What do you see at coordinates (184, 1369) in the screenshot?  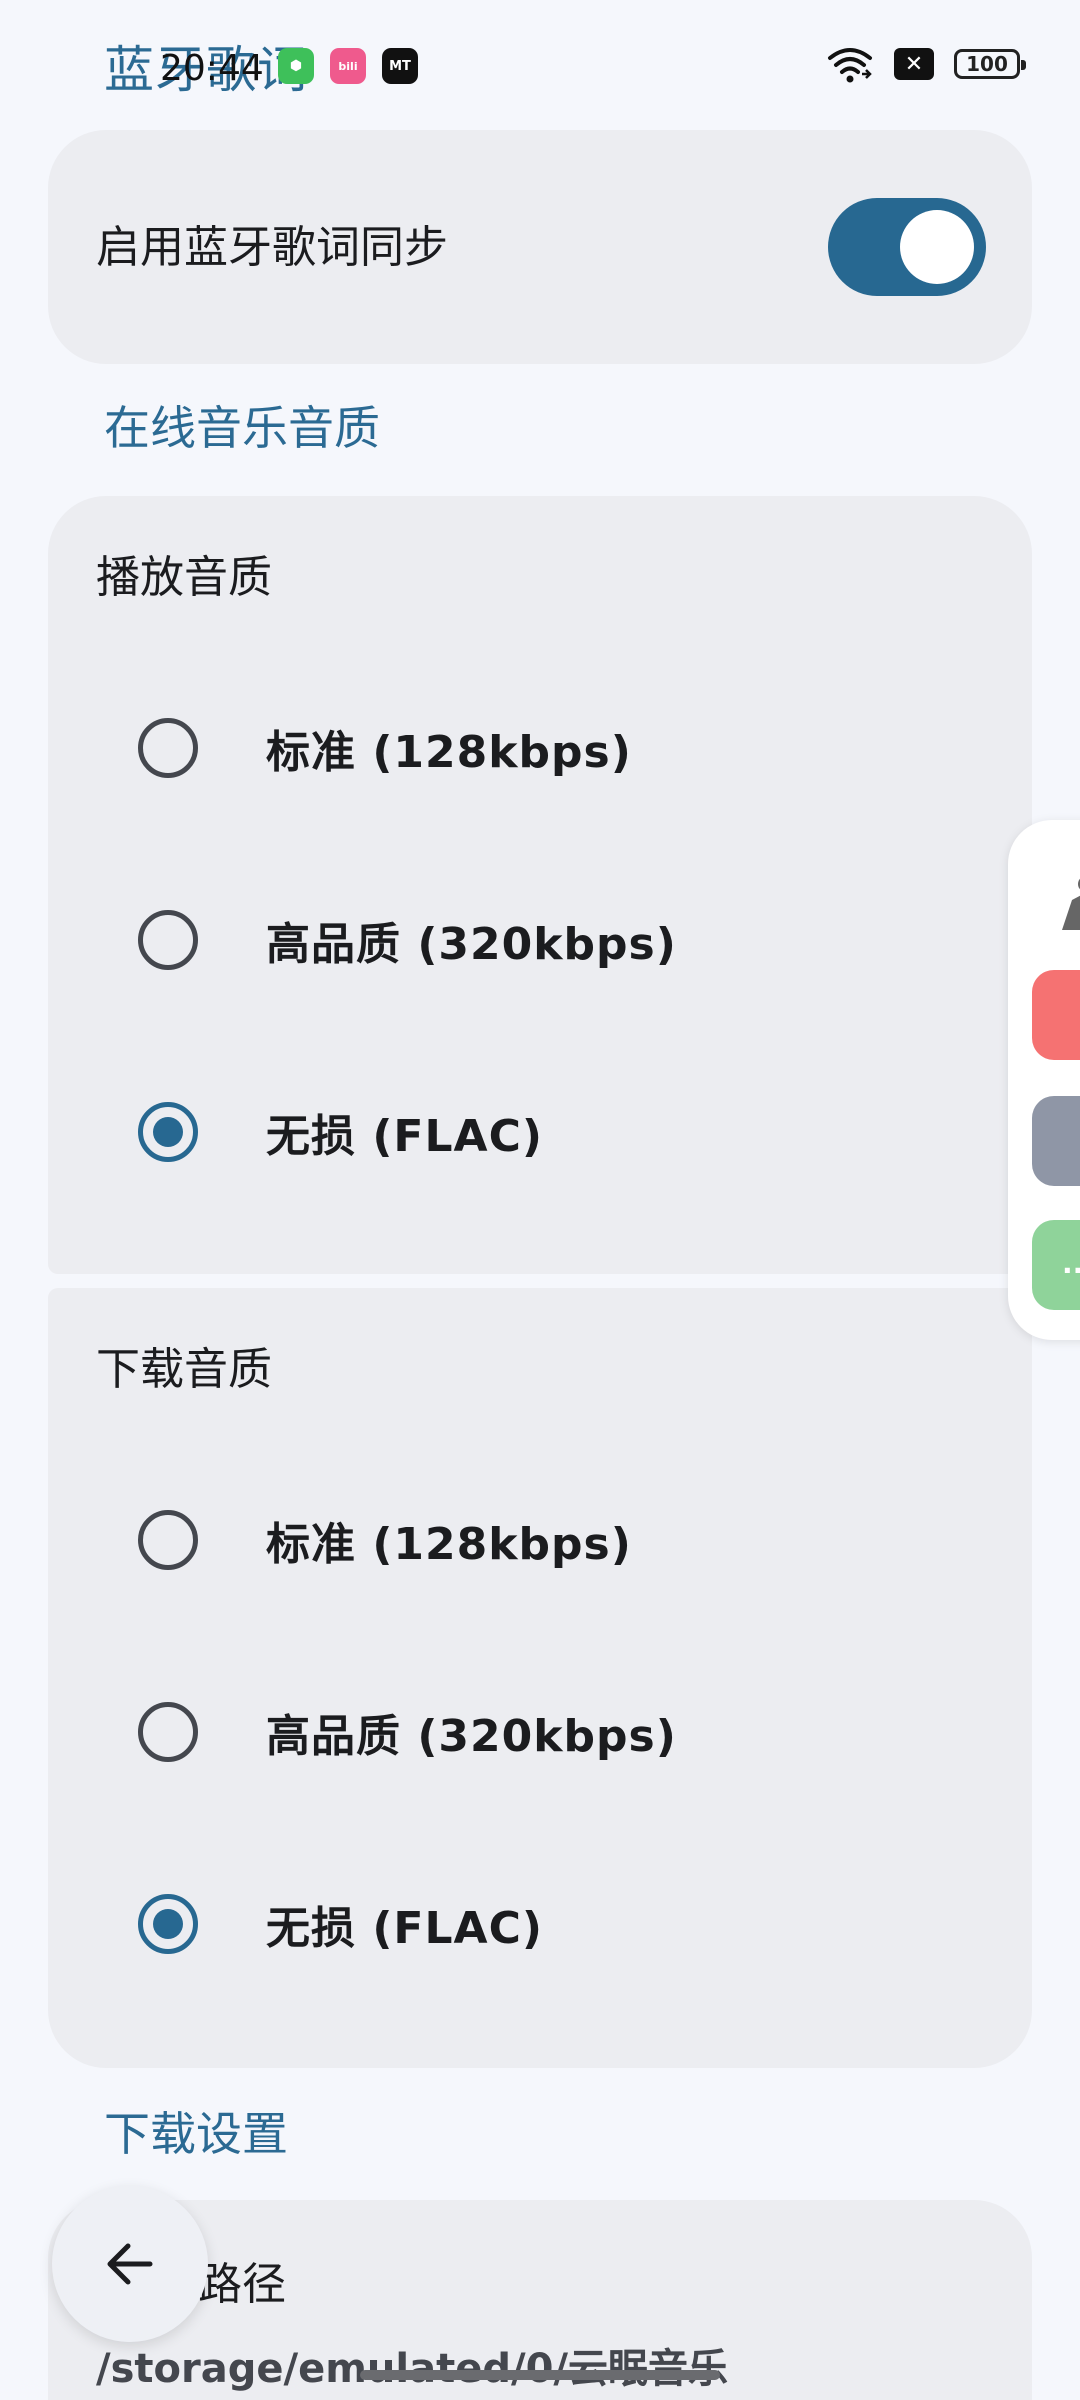 I see `download-quality-title: 下载音质` at bounding box center [184, 1369].